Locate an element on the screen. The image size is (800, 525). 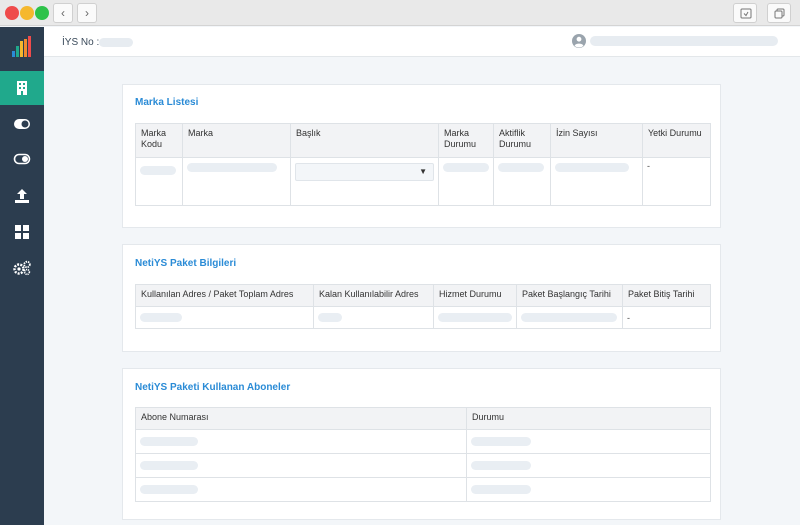
brand-code-value is located at coordinates (158, 170).